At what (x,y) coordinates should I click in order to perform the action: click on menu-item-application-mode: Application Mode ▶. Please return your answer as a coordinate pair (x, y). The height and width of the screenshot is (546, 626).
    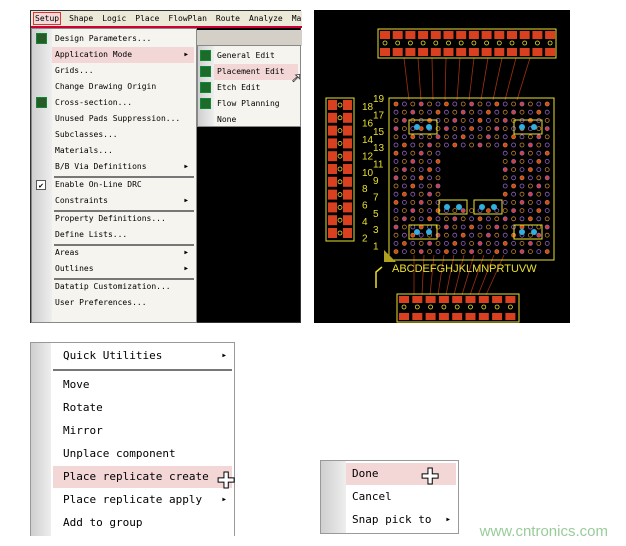
    Looking at the image, I should click on (123, 55).